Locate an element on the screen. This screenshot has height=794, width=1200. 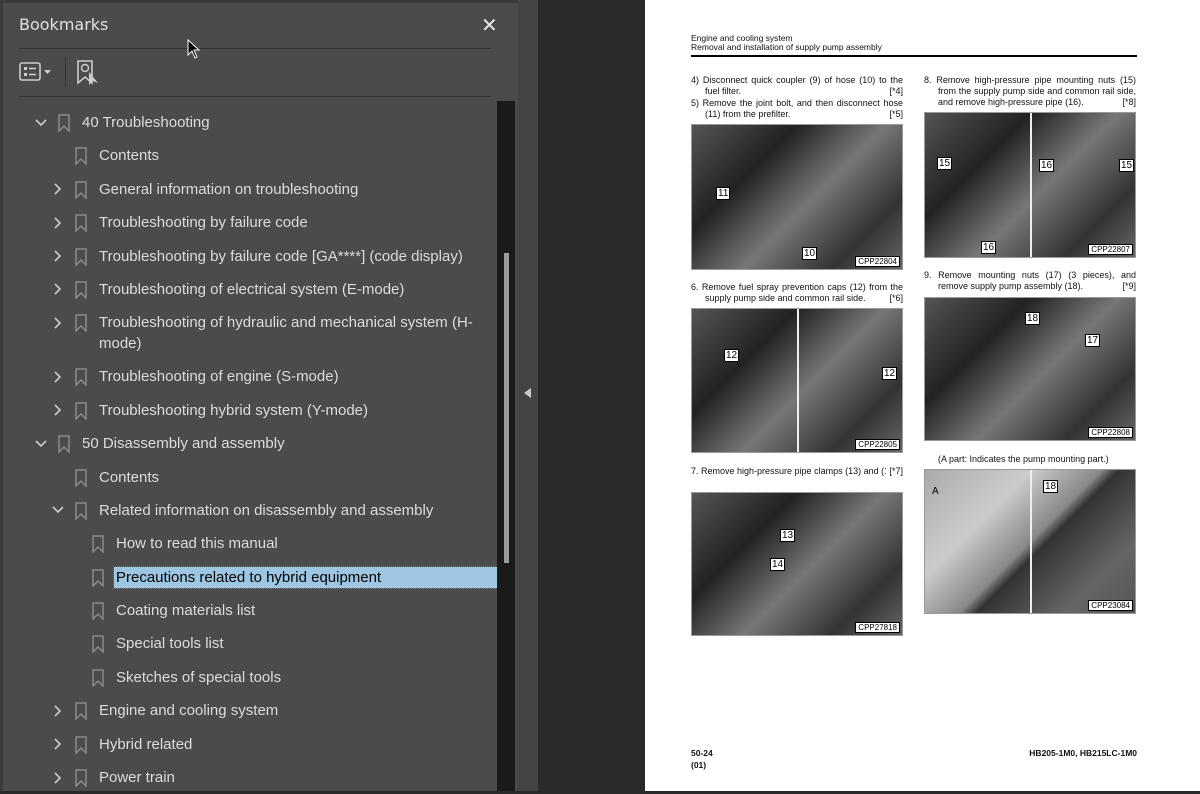
photo-callout: 15 is located at coordinates (1127, 165).